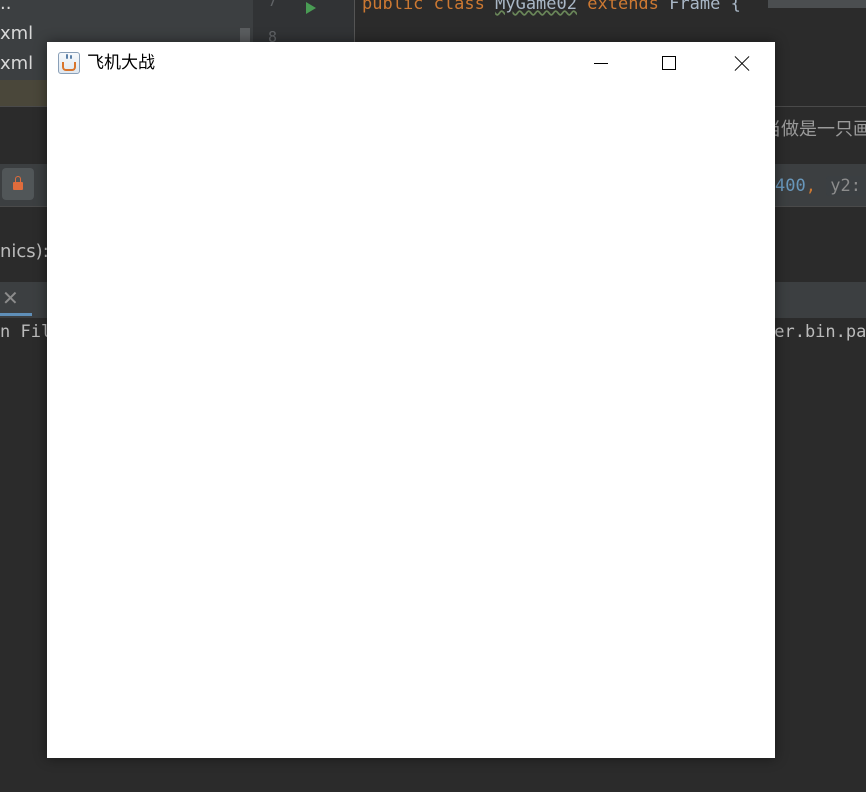 The height and width of the screenshot is (792, 866). I want to click on window-title: 飞机大战, so click(121, 63).